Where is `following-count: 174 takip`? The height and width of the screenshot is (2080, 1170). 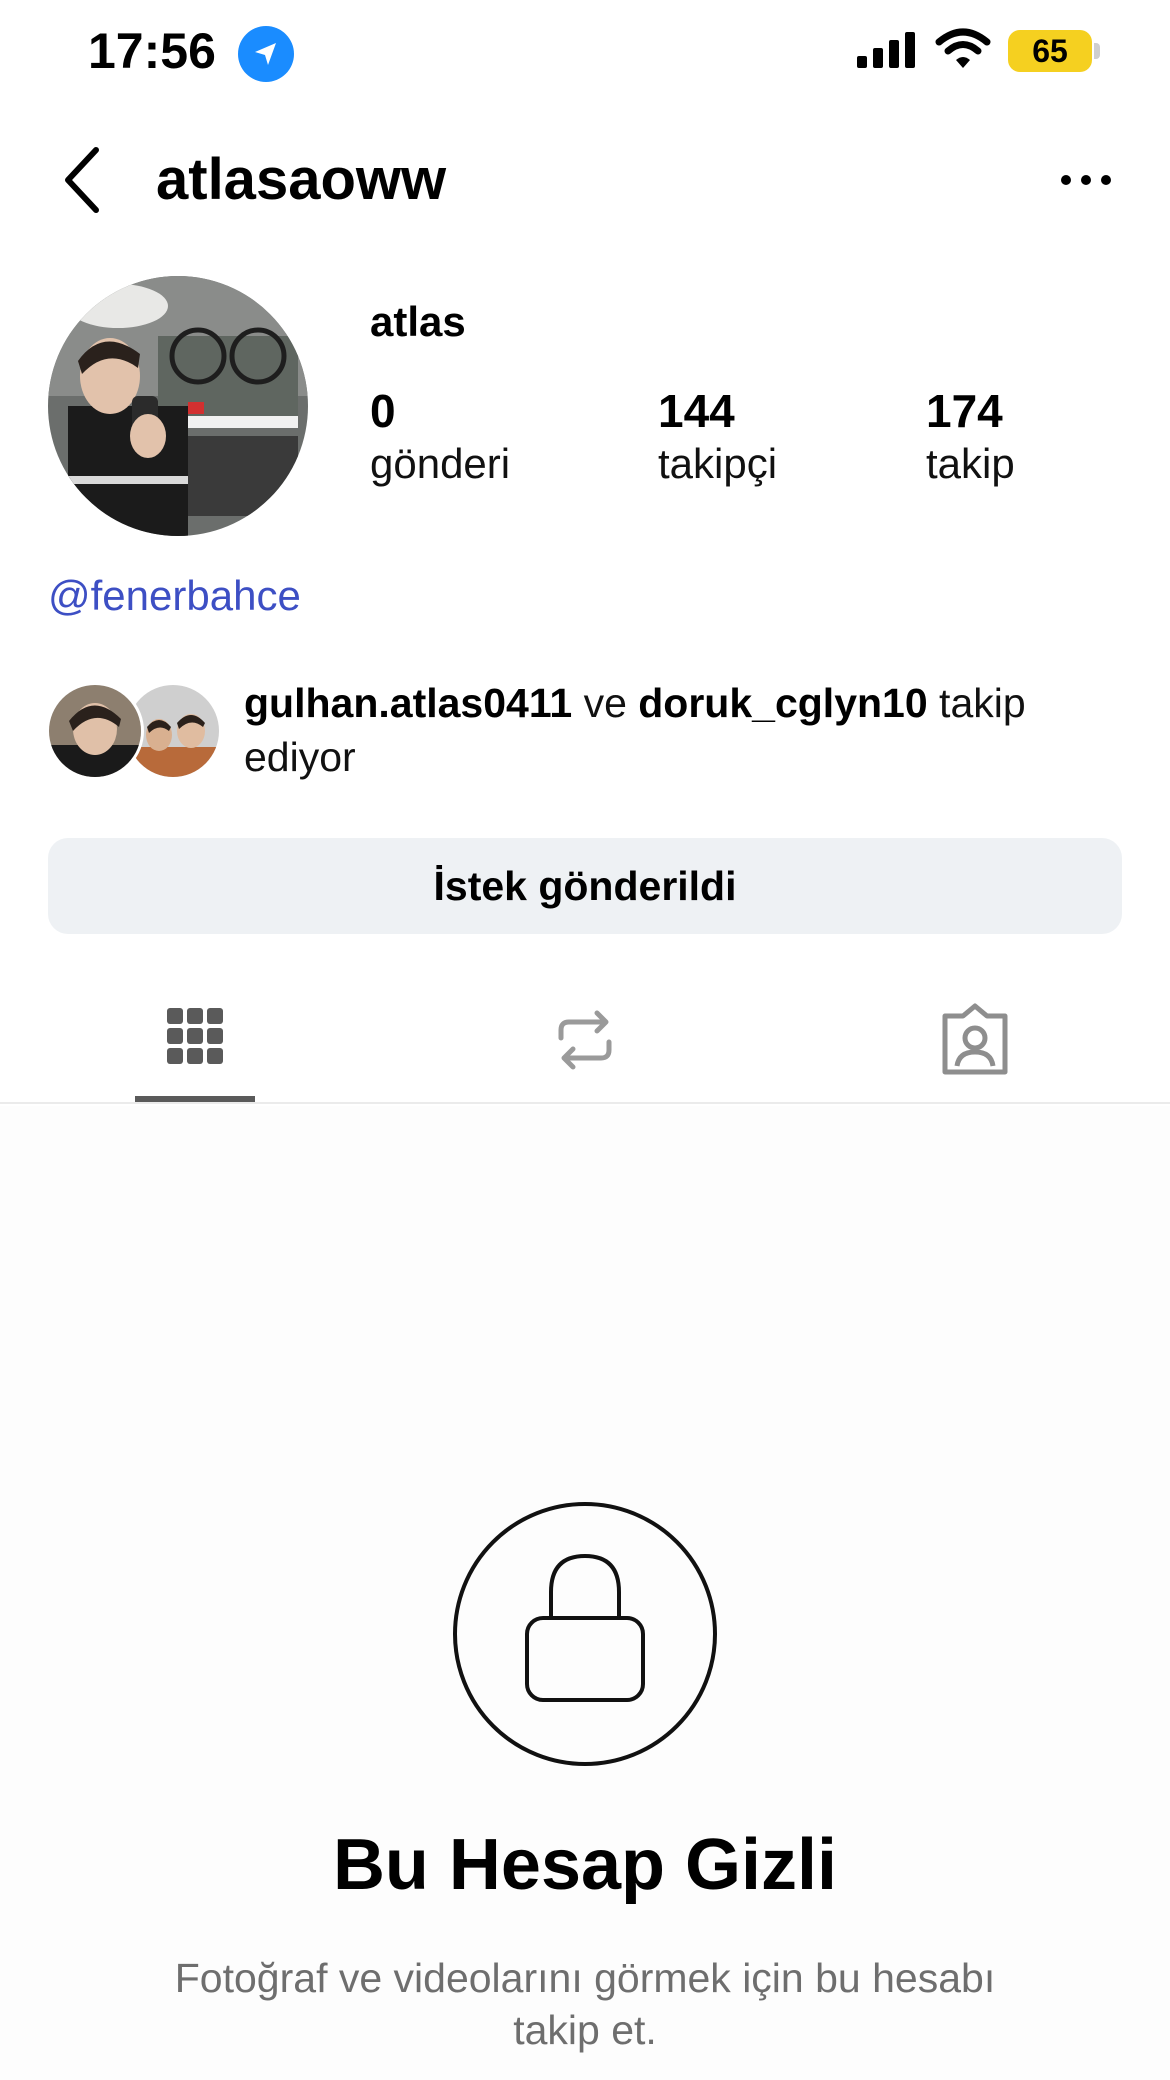 following-count: 174 takip is located at coordinates (970, 436).